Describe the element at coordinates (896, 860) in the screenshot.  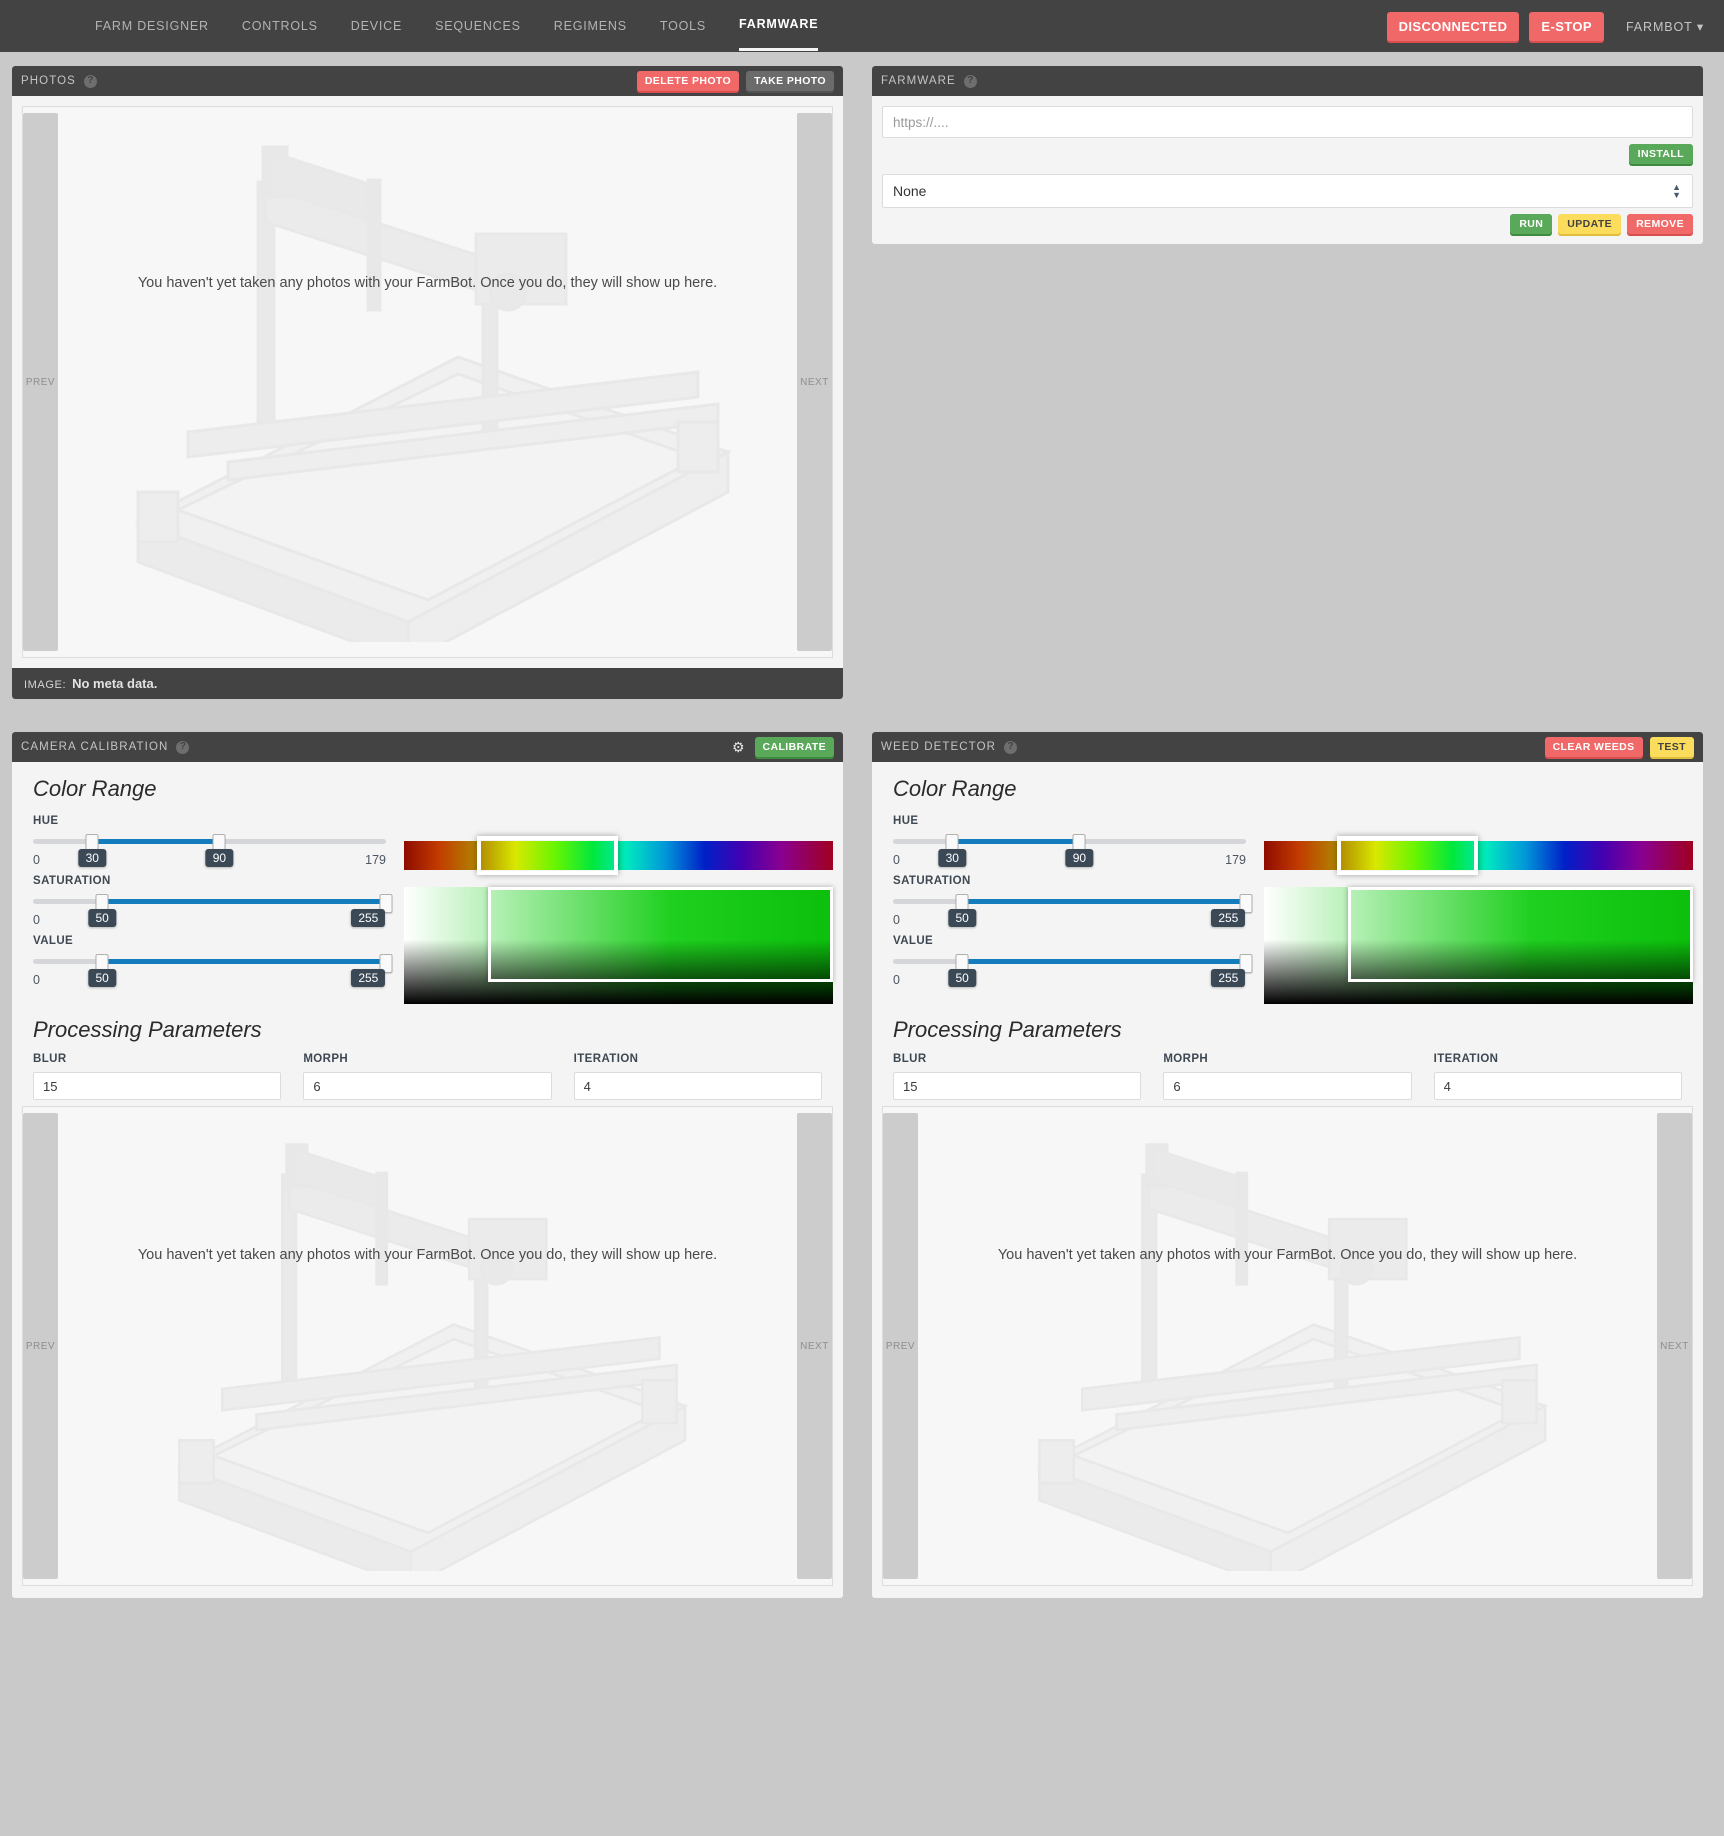
I see `wd-hue-min: 0` at that location.